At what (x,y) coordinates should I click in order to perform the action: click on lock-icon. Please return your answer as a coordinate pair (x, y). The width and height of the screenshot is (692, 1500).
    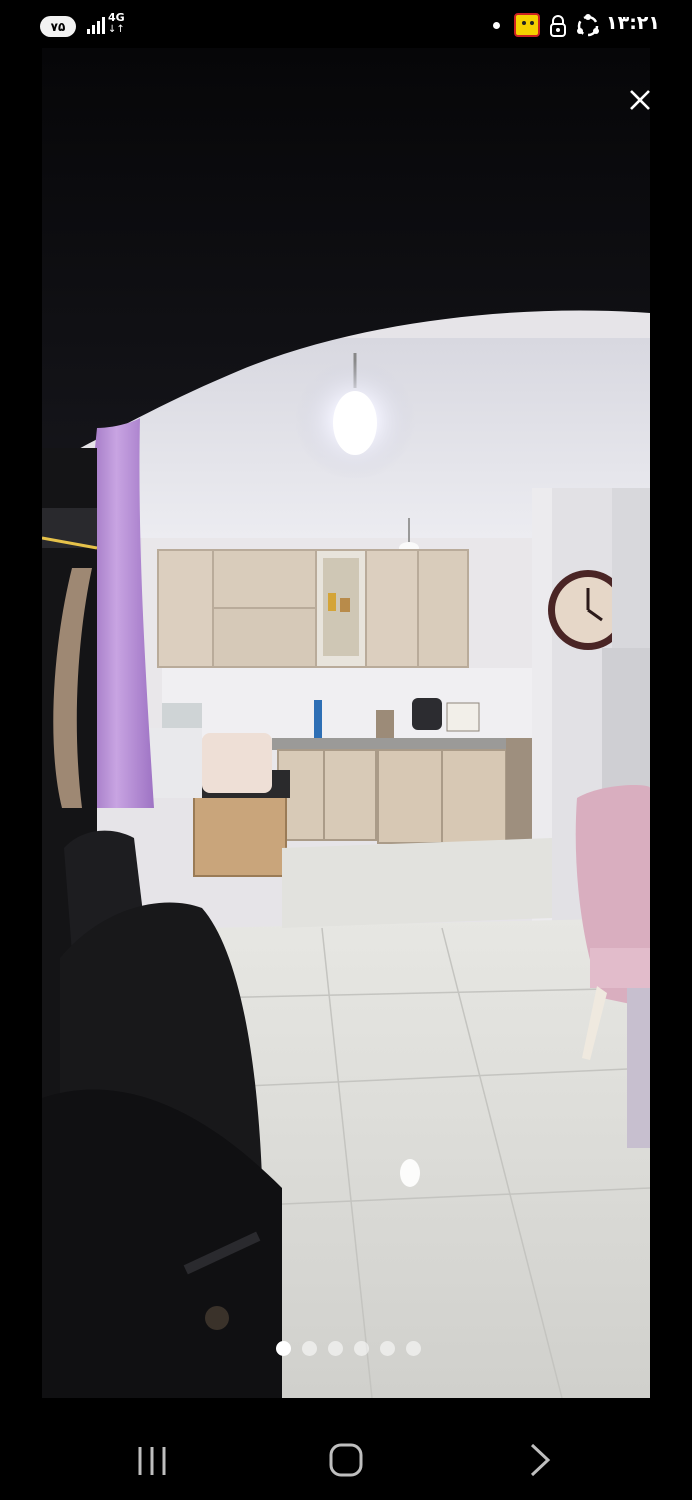
    Looking at the image, I should click on (558, 26).